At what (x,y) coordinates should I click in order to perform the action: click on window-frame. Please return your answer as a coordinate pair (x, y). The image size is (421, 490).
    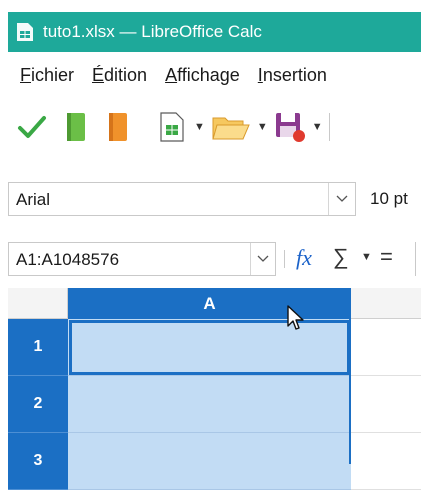
    Looking at the image, I should click on (4, 232).